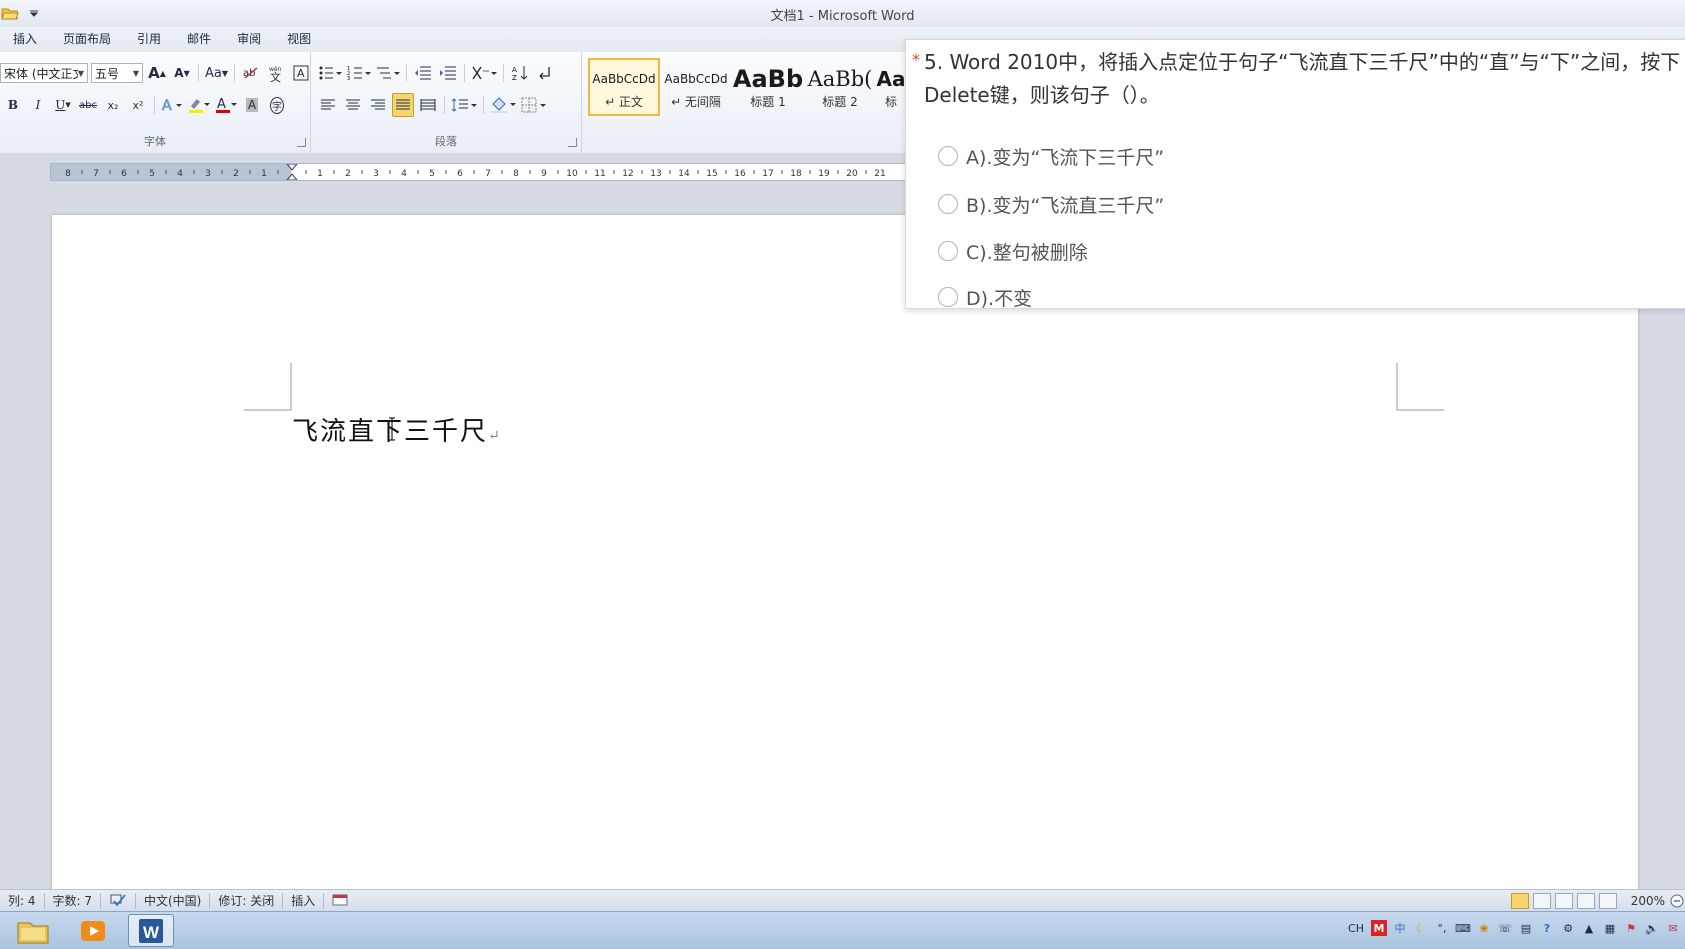 This screenshot has width=1685, height=949. What do you see at coordinates (1631, 928) in the screenshot?
I see `flag-icon: ⚑` at bounding box center [1631, 928].